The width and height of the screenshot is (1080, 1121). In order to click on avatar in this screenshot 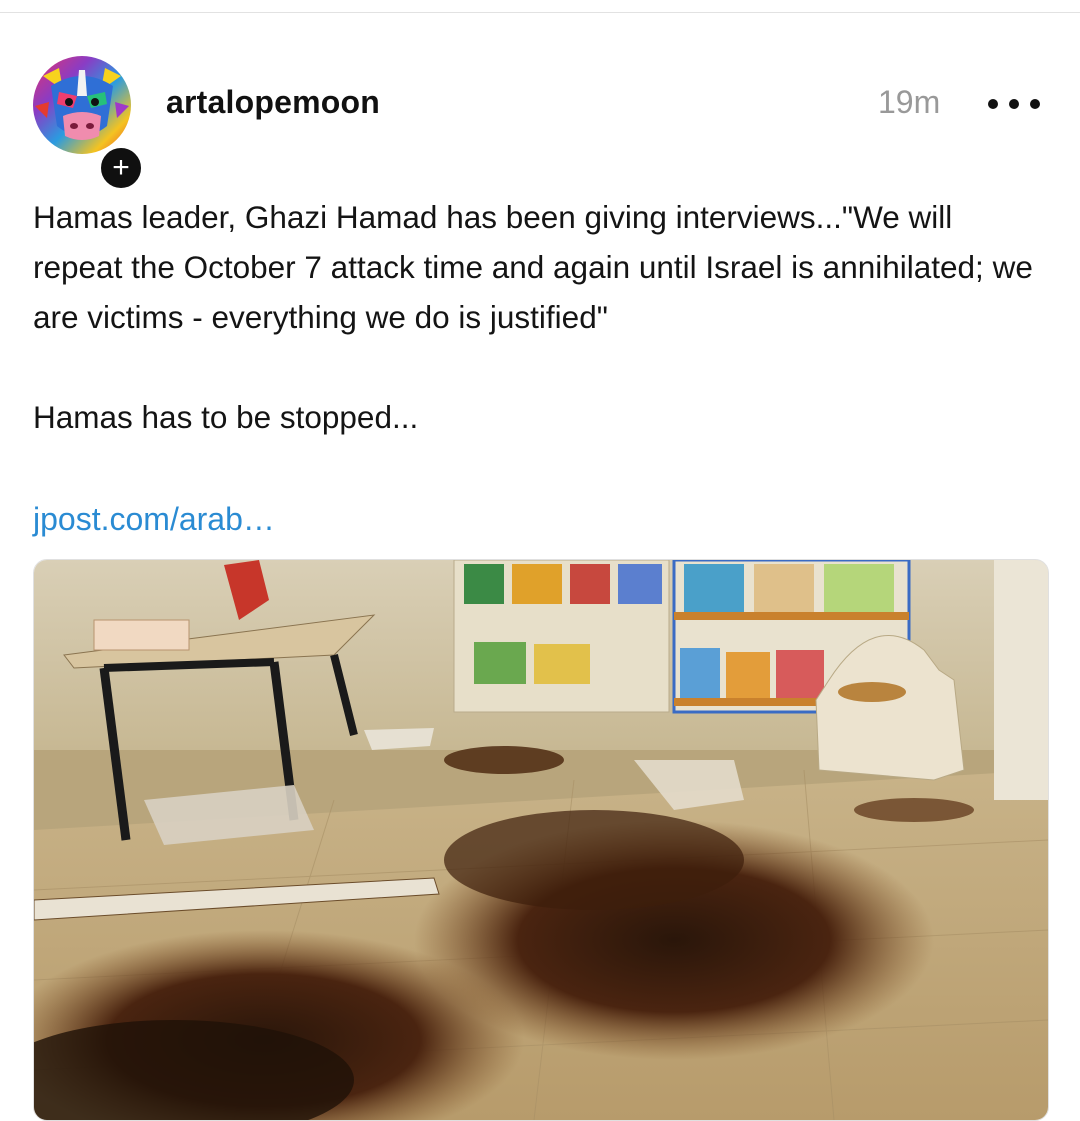, I will do `click(82, 105)`.